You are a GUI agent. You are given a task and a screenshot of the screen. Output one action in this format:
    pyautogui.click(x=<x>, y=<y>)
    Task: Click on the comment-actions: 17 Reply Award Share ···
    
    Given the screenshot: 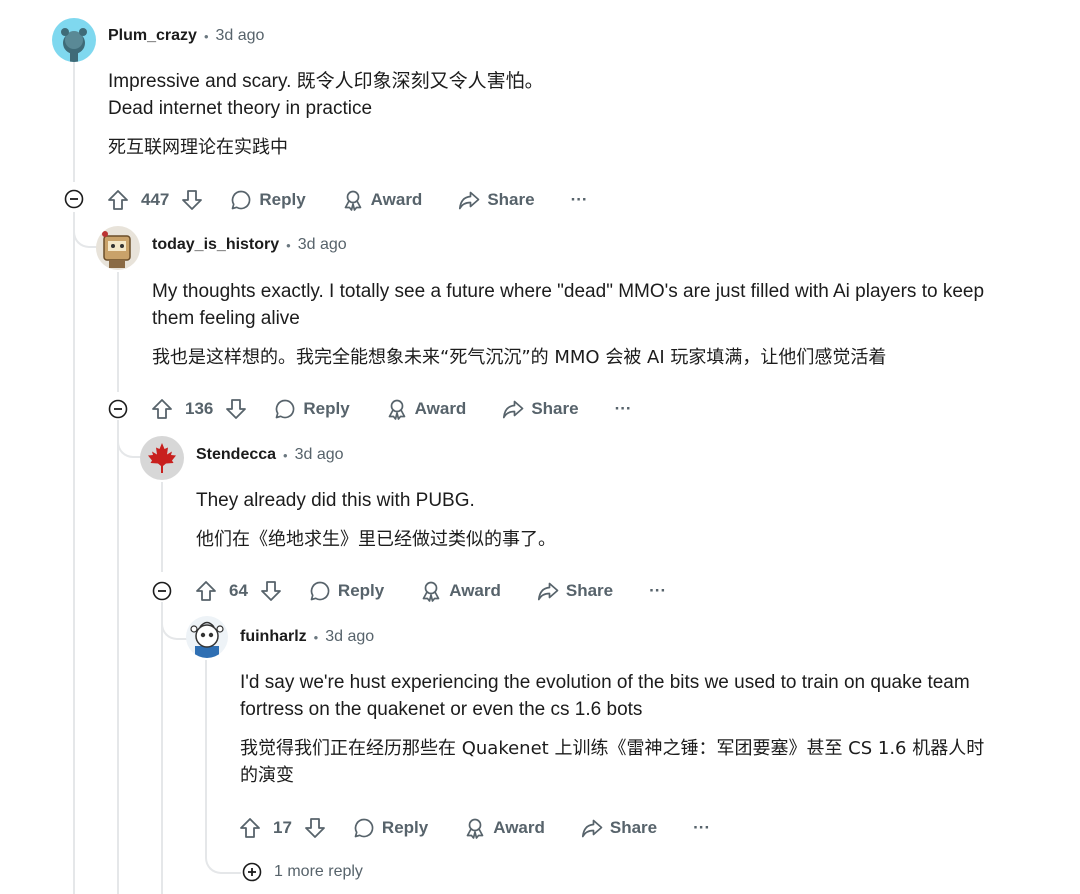 What is the action you would take?
    pyautogui.click(x=474, y=828)
    